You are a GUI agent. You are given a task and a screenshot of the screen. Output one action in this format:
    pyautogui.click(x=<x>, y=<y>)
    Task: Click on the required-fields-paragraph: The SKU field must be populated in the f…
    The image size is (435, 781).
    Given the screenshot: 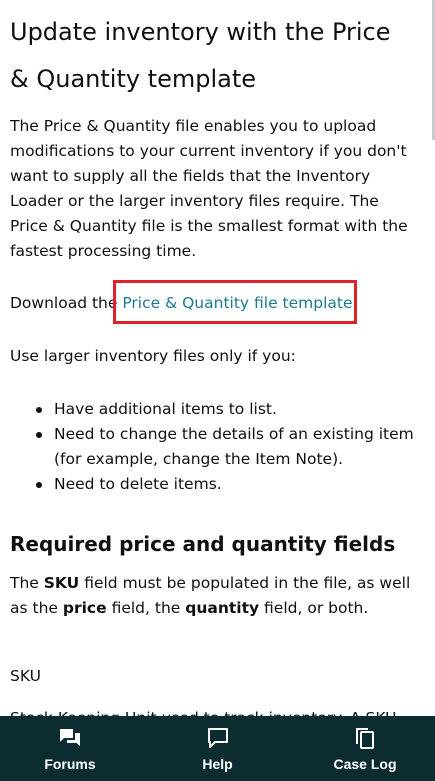 What is the action you would take?
    pyautogui.click(x=215, y=596)
    